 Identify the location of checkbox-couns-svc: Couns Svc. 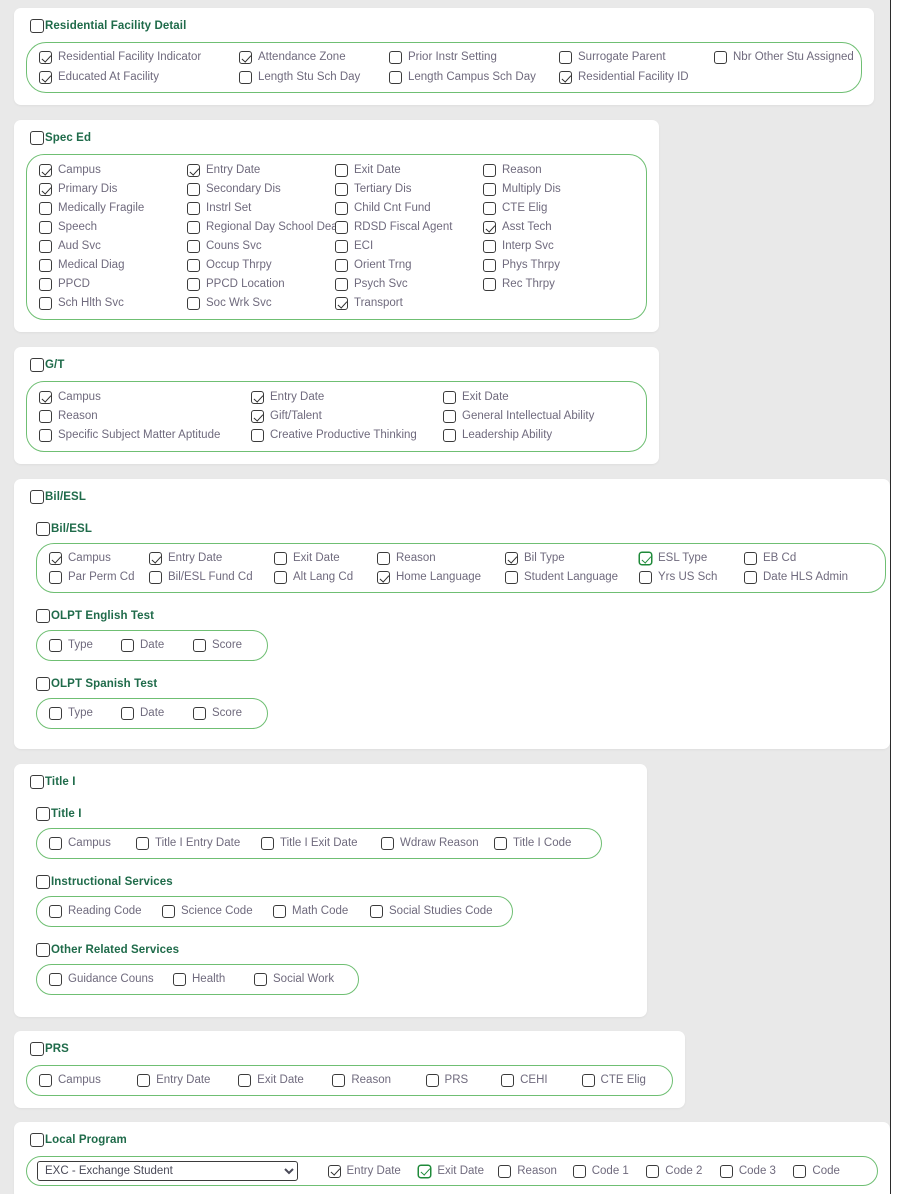
(261, 246).